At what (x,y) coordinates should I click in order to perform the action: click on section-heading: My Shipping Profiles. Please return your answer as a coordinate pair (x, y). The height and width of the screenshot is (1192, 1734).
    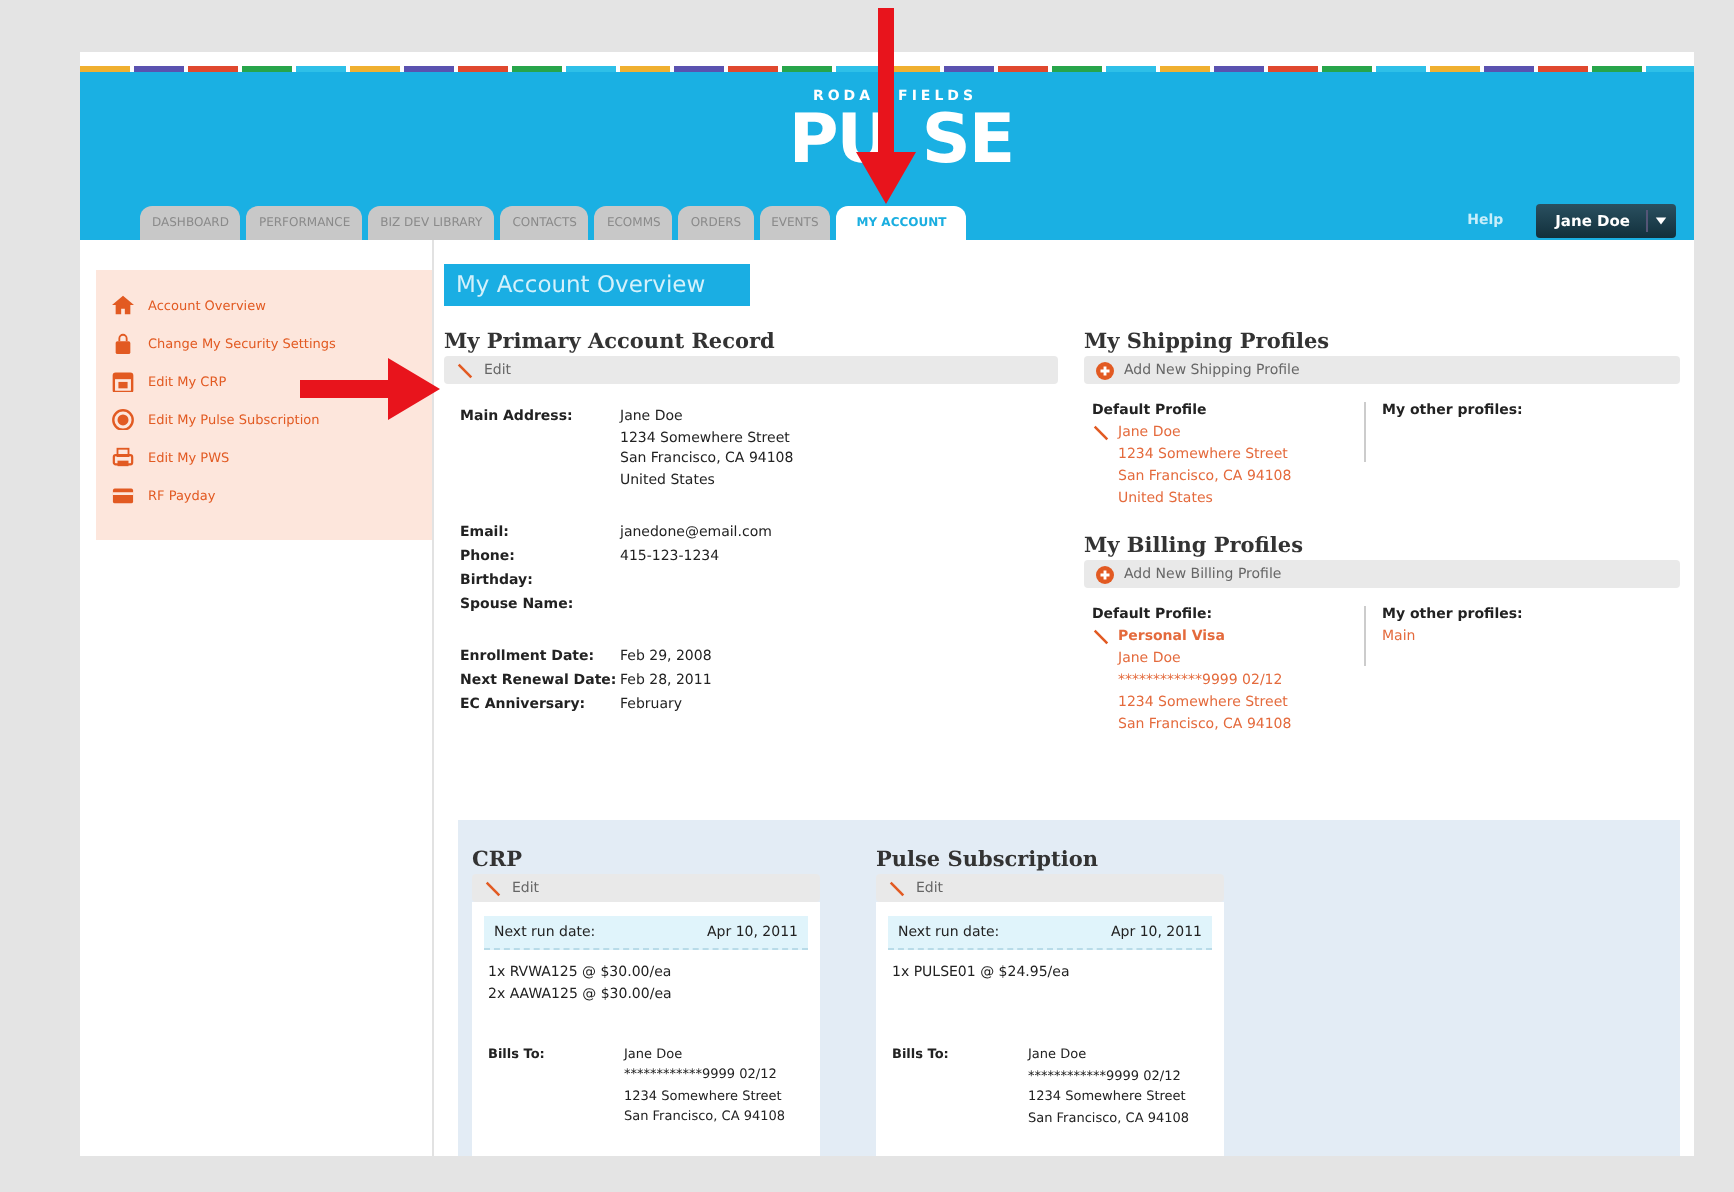
    Looking at the image, I should click on (1208, 342).